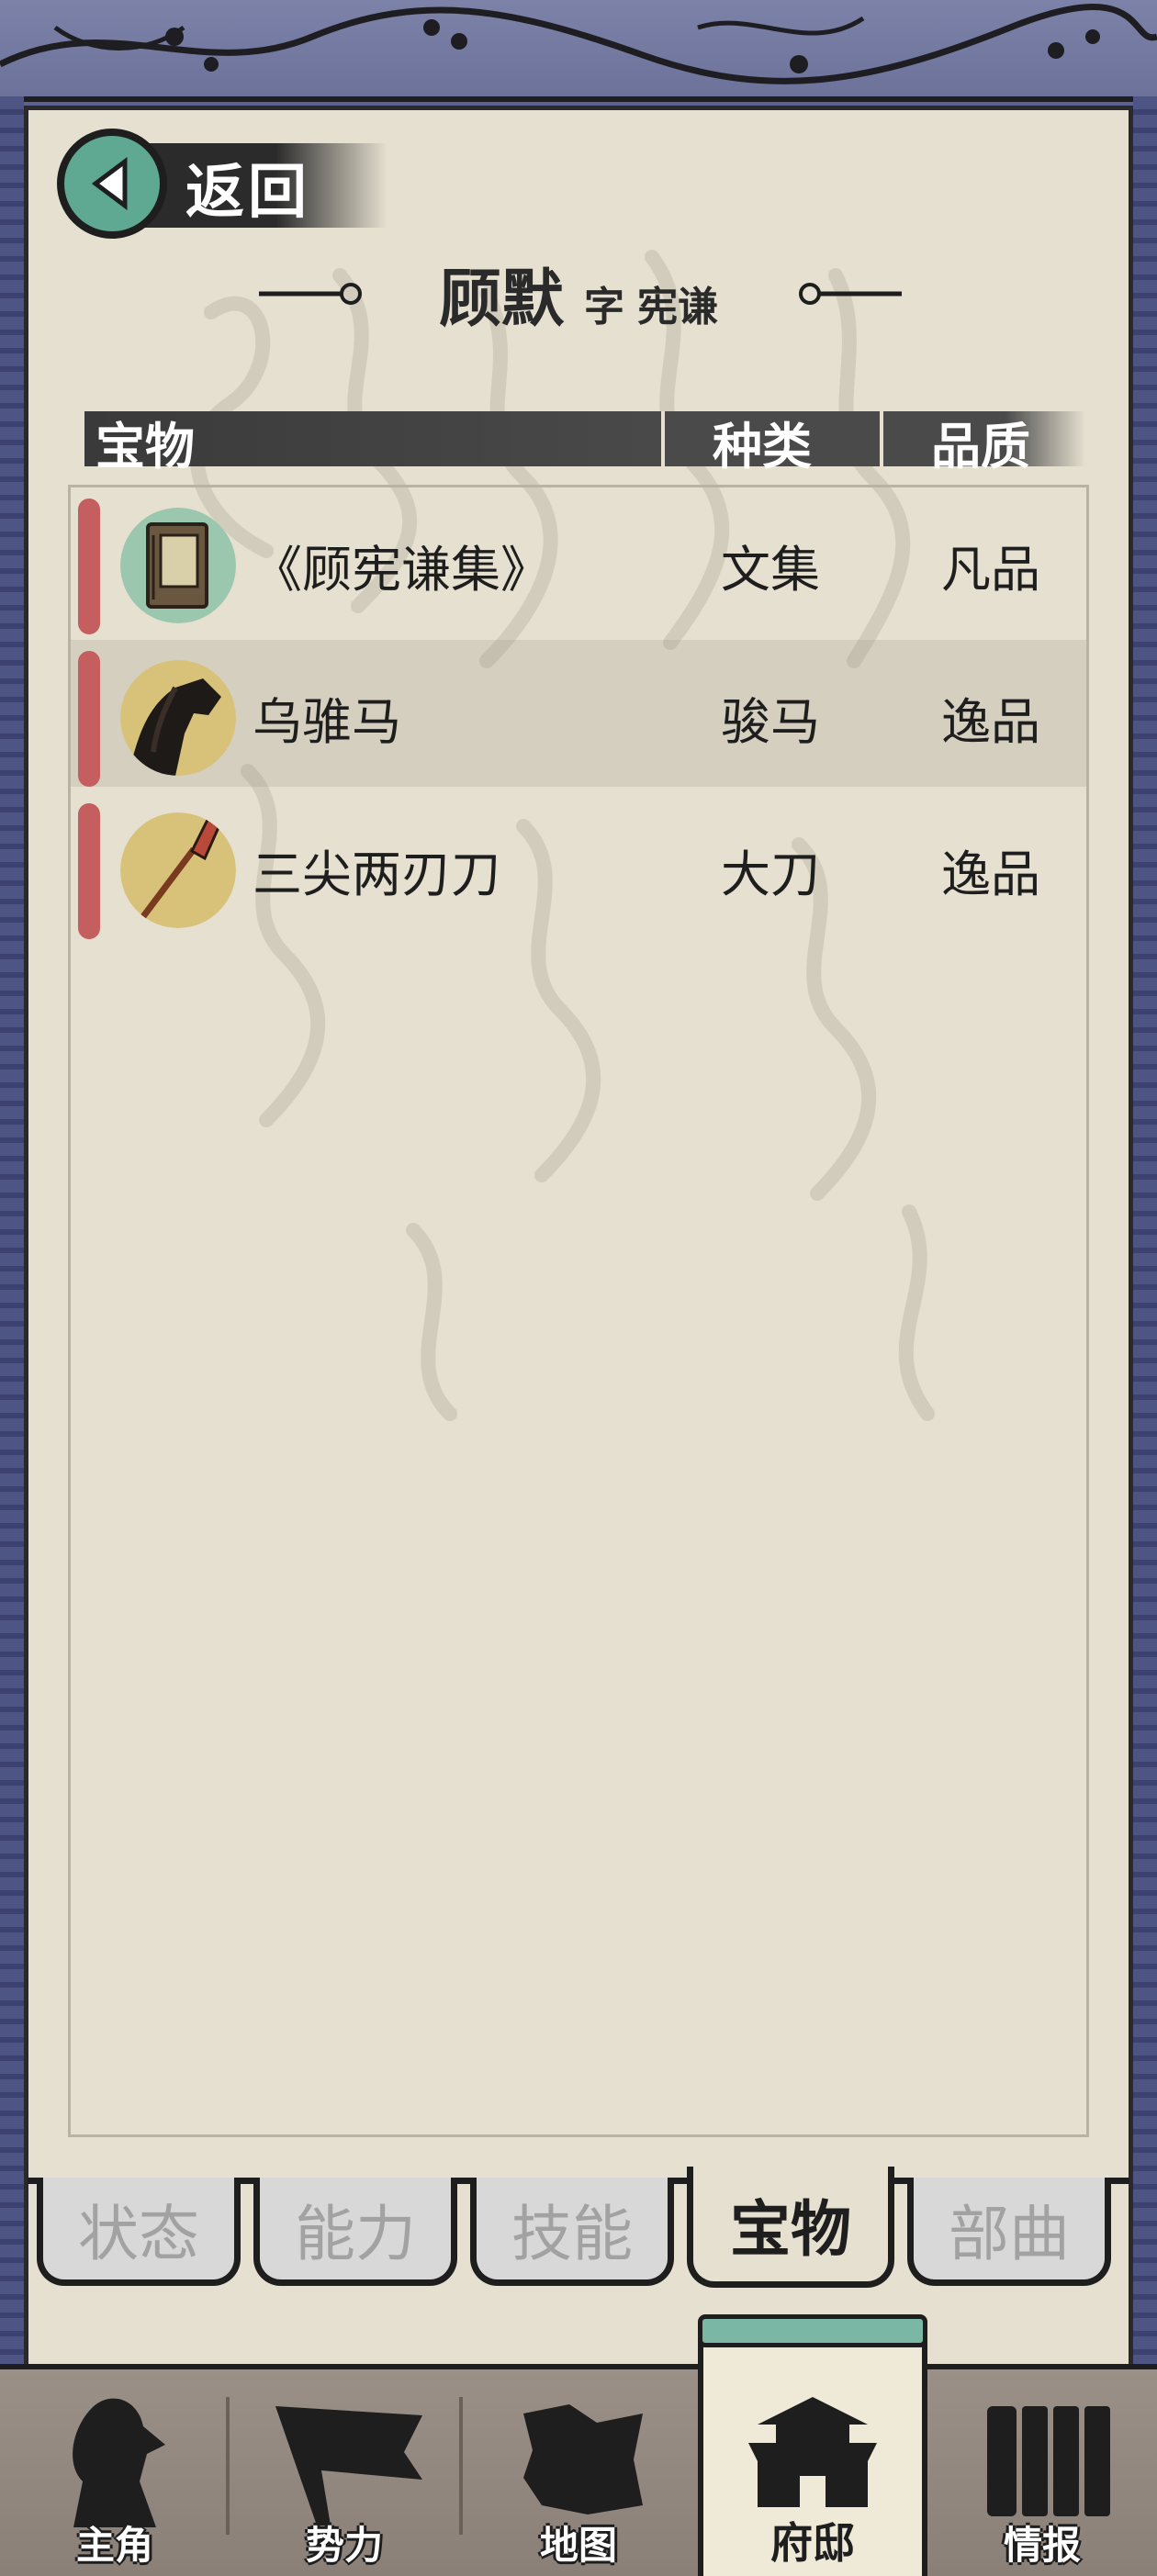 Image resolution: width=1157 pixels, height=2576 pixels. What do you see at coordinates (501, 299) in the screenshot?
I see `character-name: 顾默` at bounding box center [501, 299].